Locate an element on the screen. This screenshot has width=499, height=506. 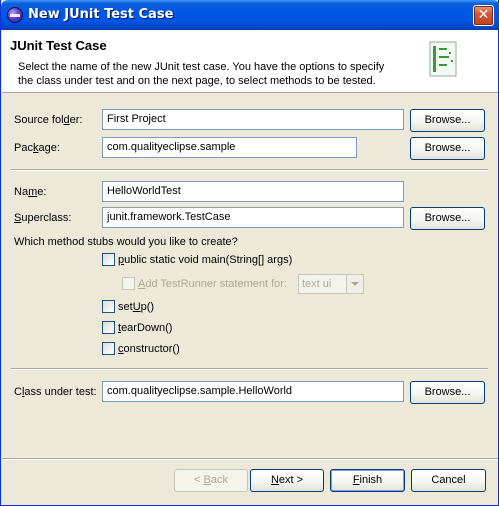
finish-button: Finish is located at coordinates (367, 480).